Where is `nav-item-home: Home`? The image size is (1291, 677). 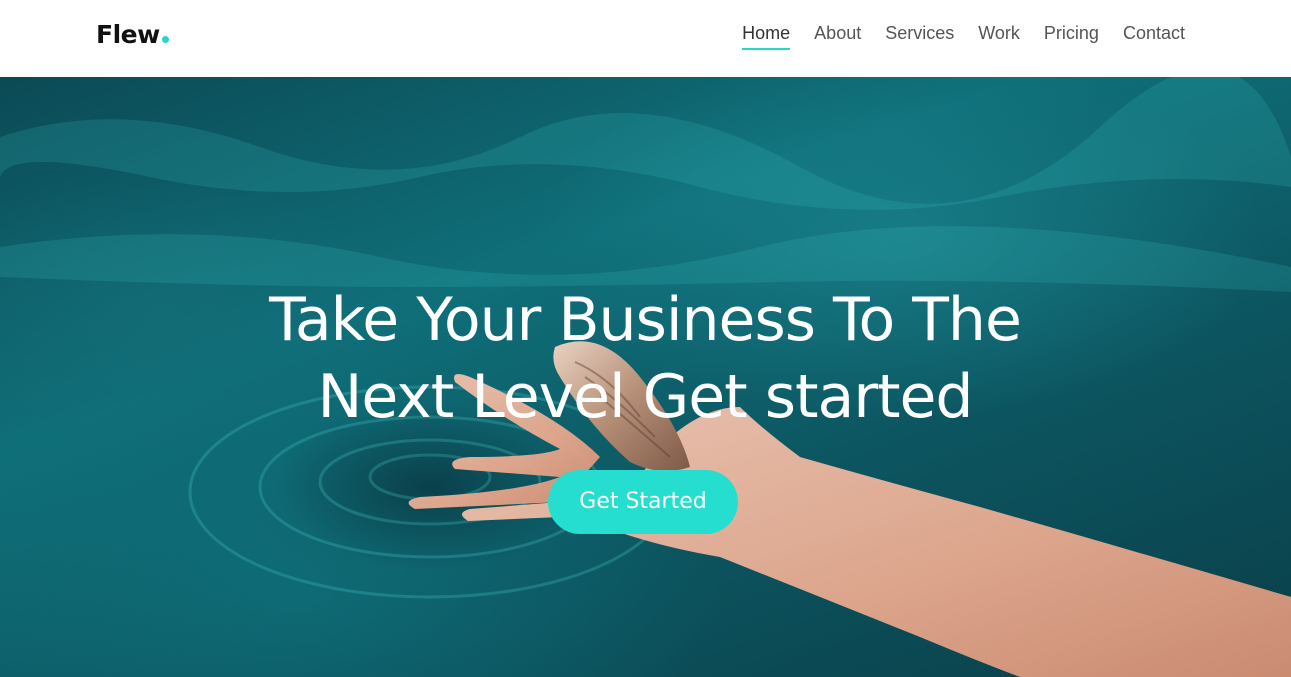
nav-item-home: Home is located at coordinates (766, 36).